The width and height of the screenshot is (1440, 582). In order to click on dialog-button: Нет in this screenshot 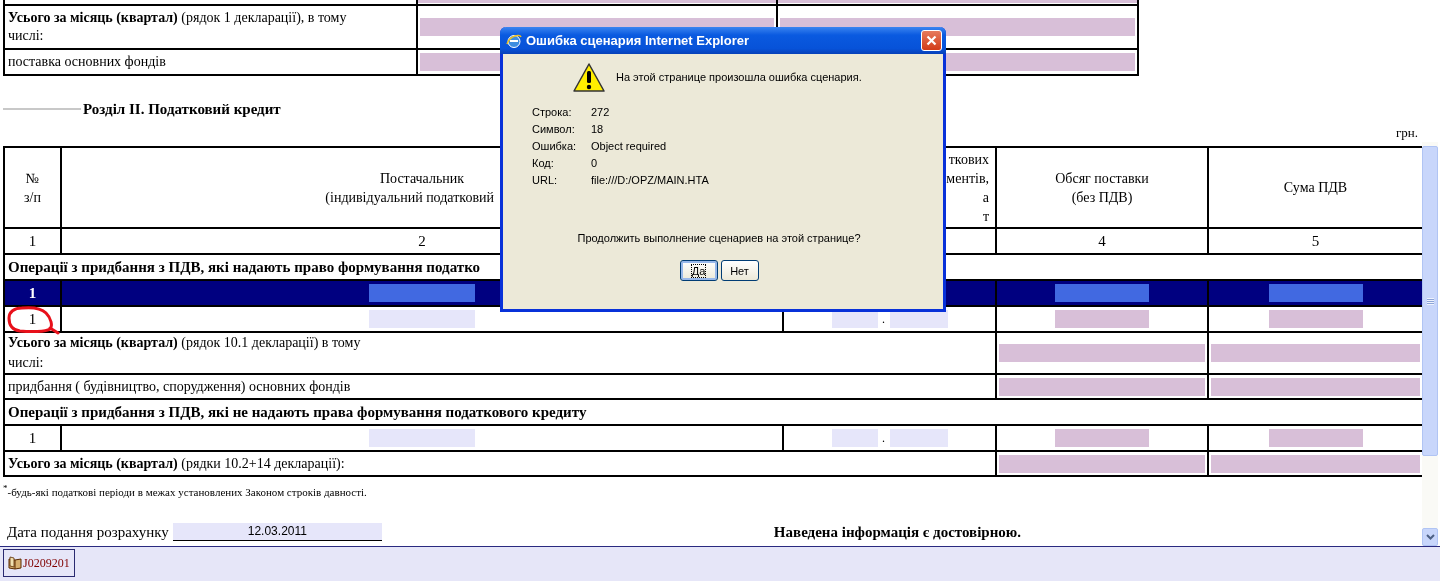, I will do `click(739, 270)`.